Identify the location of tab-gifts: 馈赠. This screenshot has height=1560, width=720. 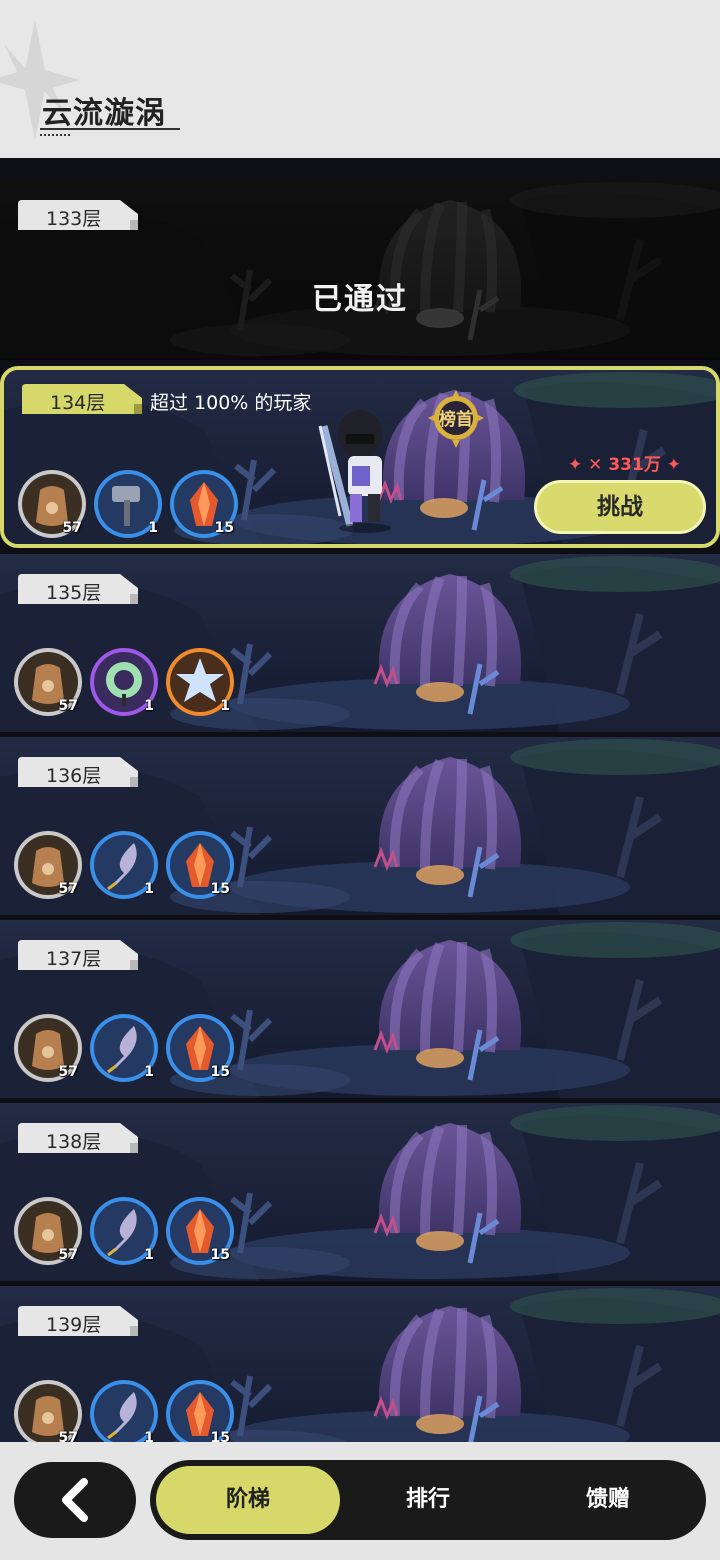
(608, 1500).